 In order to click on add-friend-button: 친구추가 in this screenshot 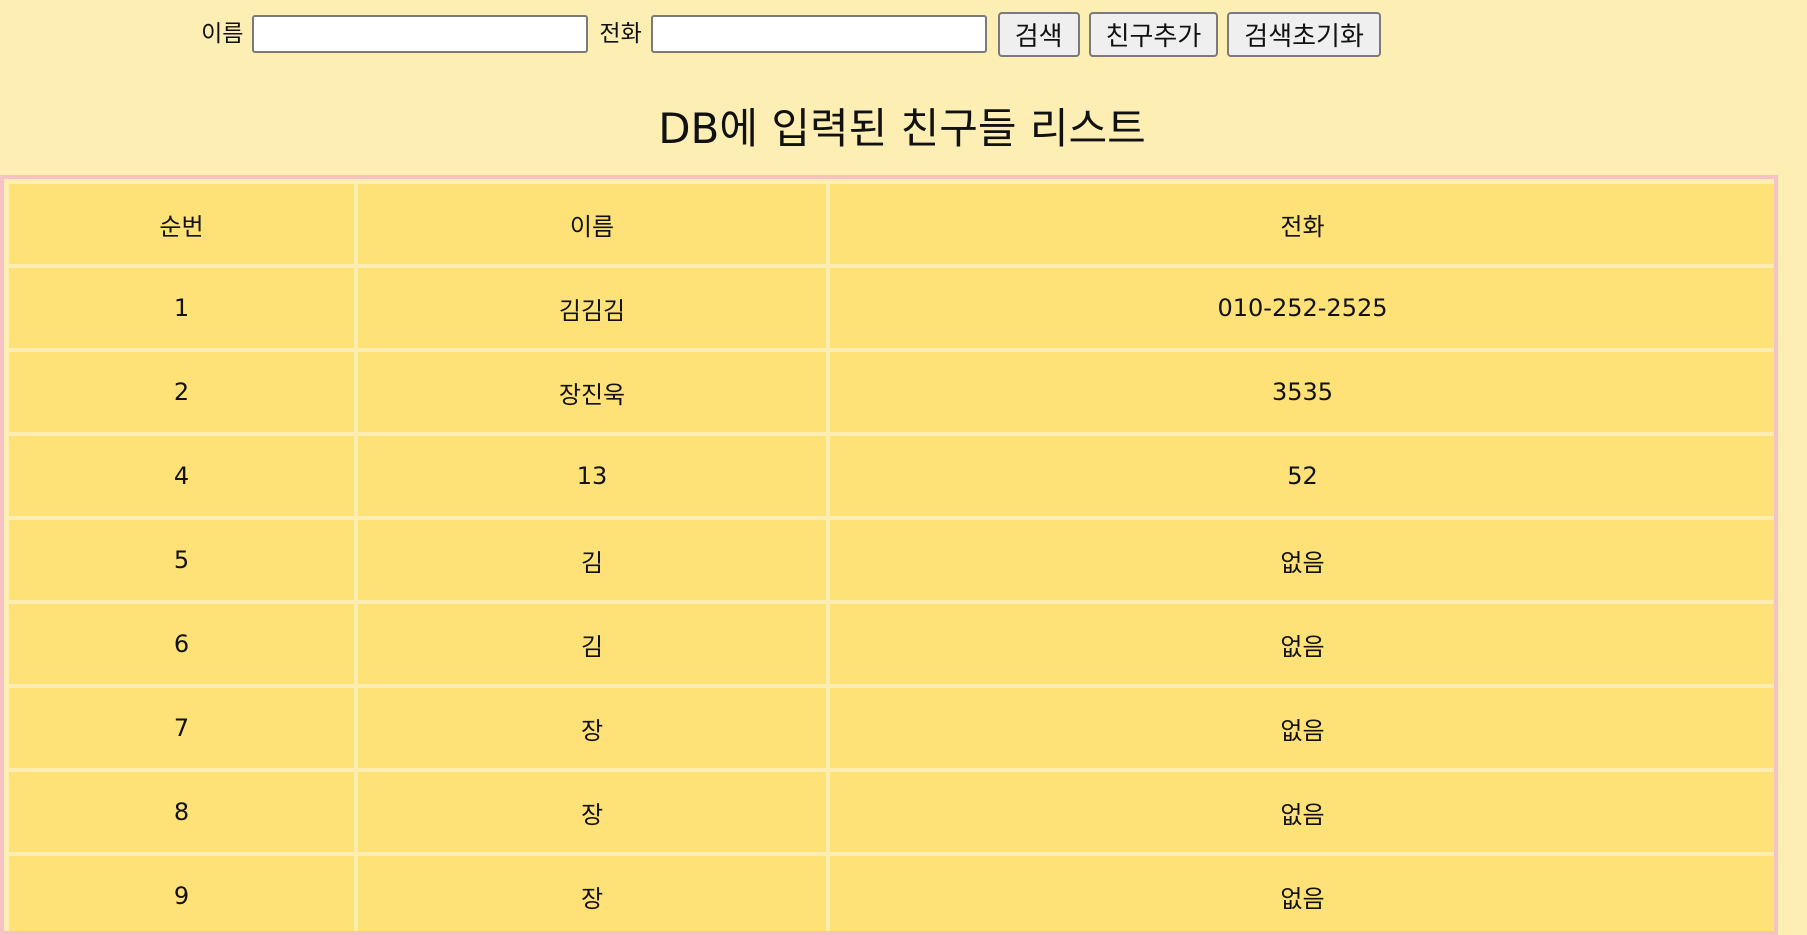, I will do `click(1153, 34)`.